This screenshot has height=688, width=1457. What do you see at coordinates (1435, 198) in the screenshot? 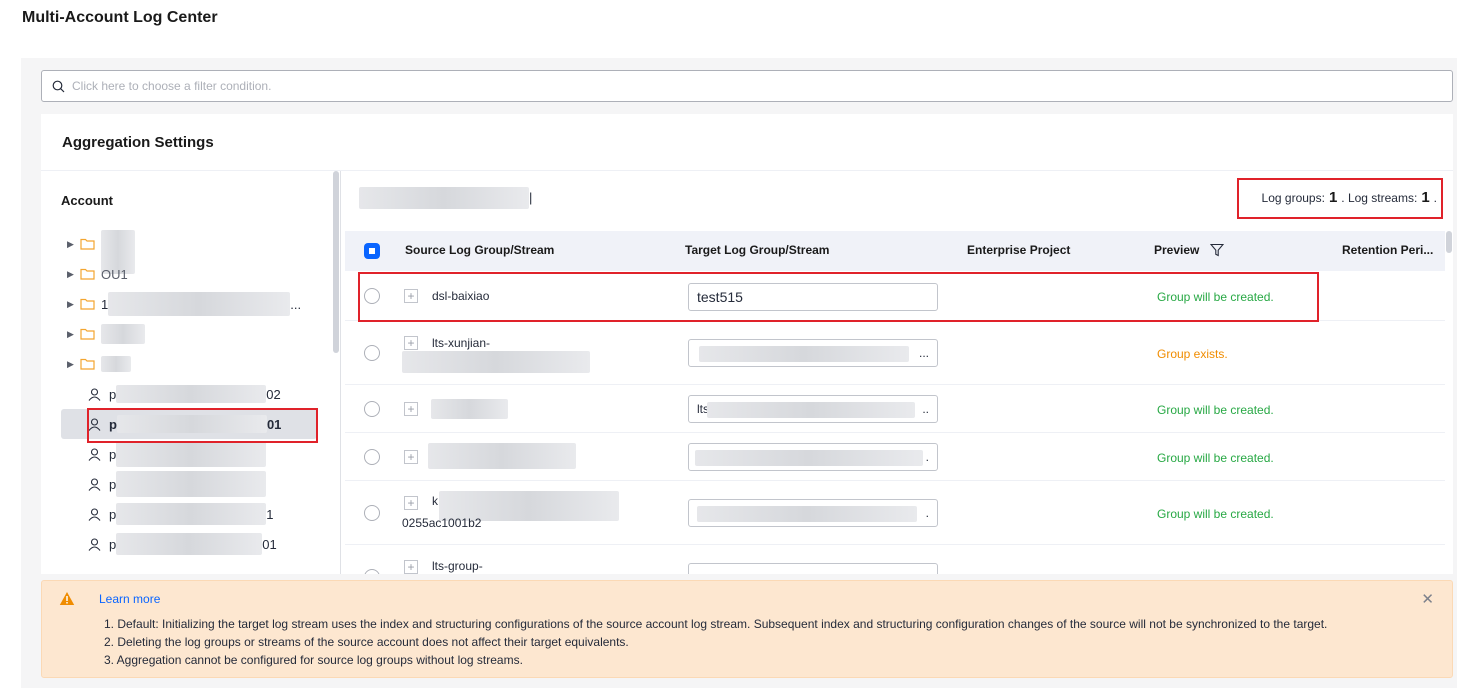
I see `log-counts-end: .` at bounding box center [1435, 198].